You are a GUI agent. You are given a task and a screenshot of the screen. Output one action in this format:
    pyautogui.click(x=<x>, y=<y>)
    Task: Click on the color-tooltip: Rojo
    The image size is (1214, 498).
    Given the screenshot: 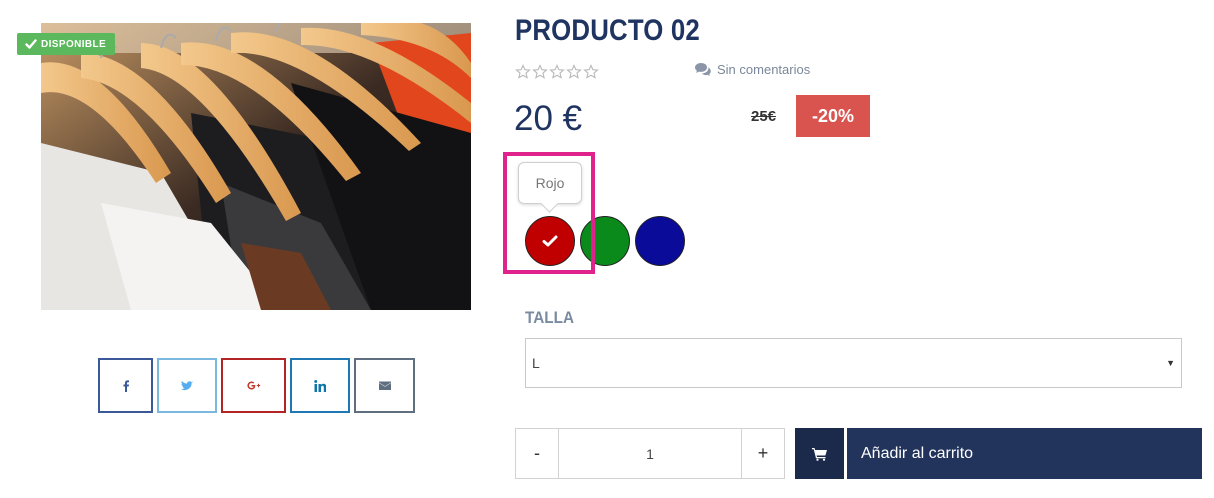 What is the action you would take?
    pyautogui.click(x=550, y=183)
    